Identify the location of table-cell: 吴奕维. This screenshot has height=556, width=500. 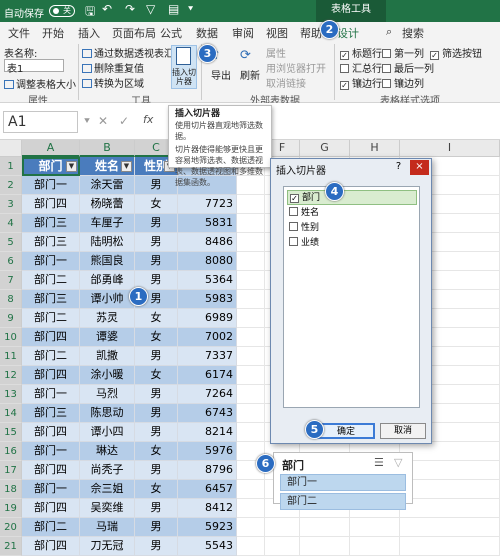
(107, 508).